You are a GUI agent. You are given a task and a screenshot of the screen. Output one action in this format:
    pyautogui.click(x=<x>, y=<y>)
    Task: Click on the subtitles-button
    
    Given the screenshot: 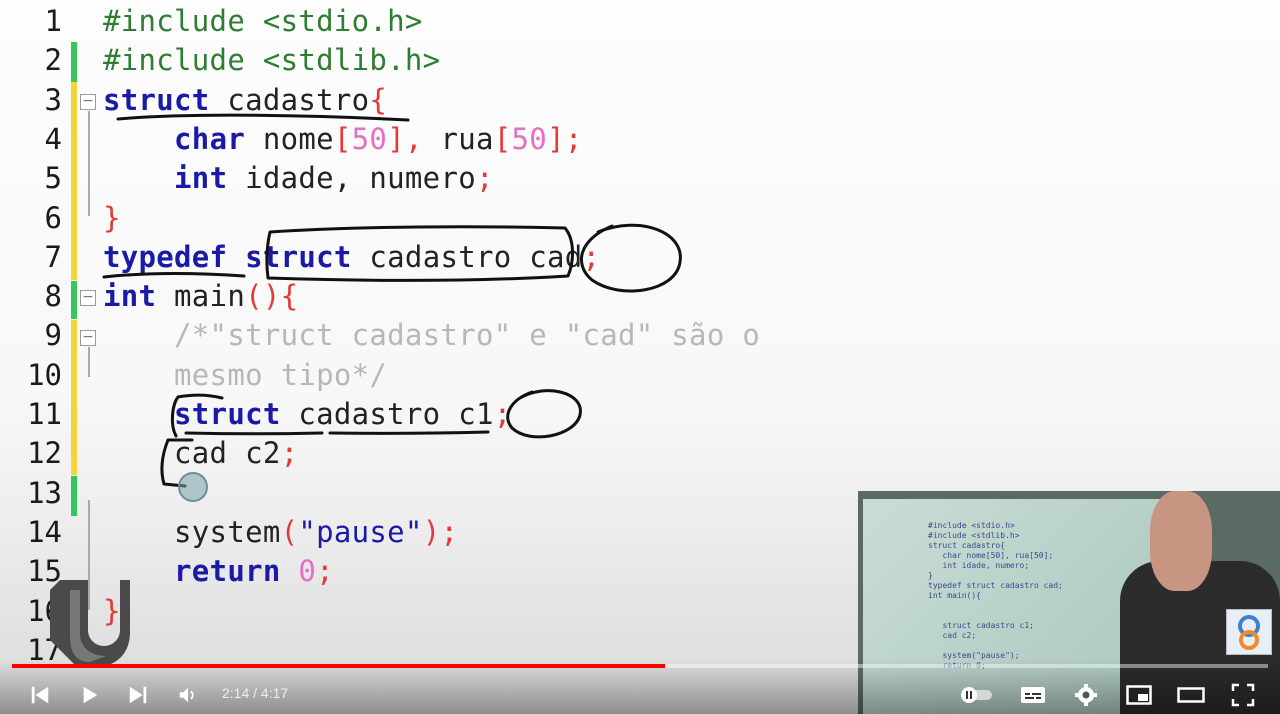 What is the action you would take?
    pyautogui.click(x=1033, y=695)
    